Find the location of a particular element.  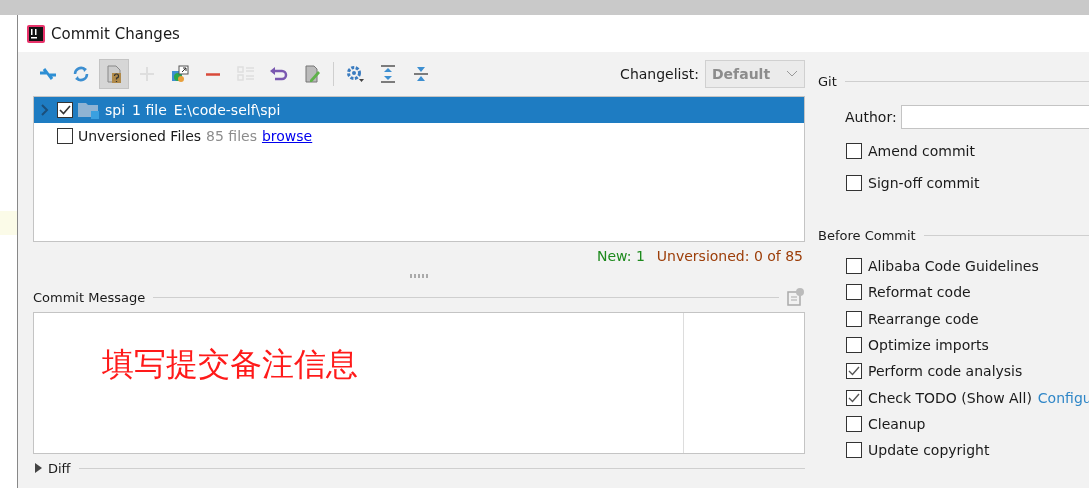

unversioned-count: Unversioned: 0 of 85 is located at coordinates (729, 256).